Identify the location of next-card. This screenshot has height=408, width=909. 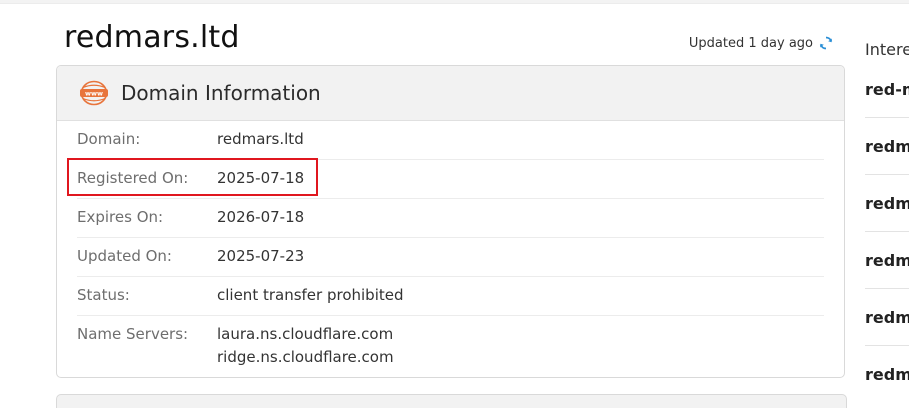
(451, 401).